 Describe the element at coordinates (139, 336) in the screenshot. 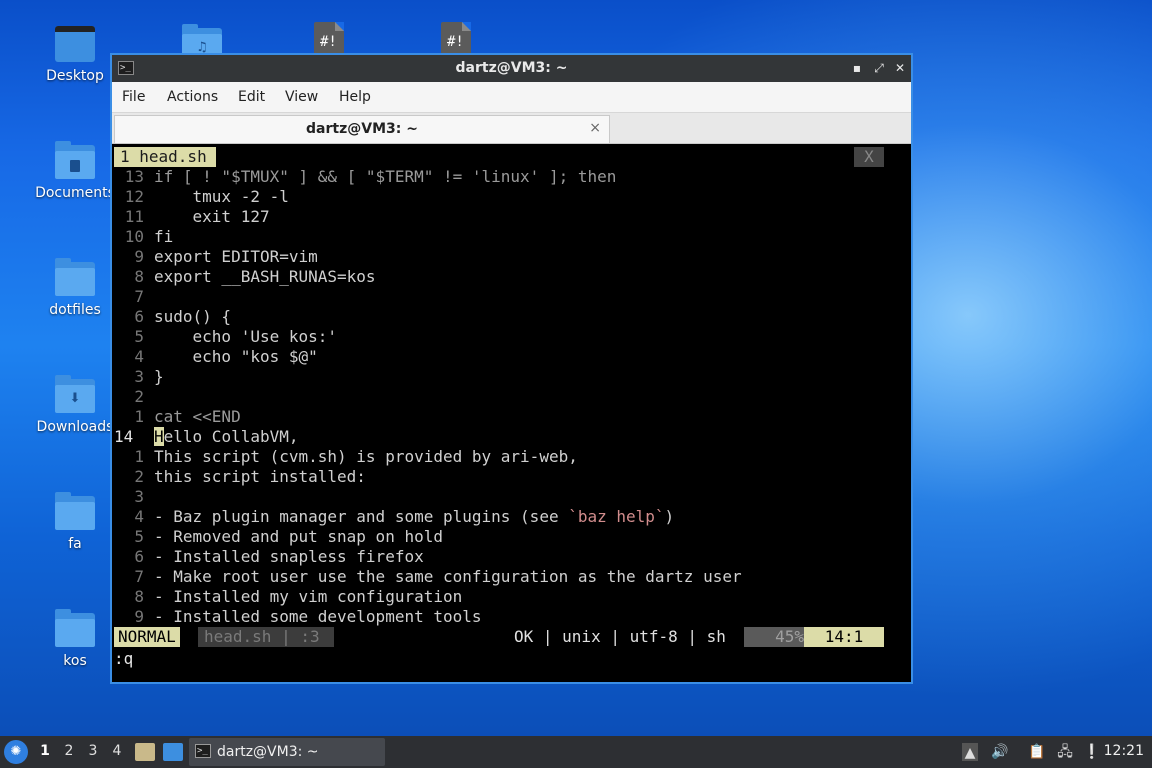

I see `line-number: 5` at that location.